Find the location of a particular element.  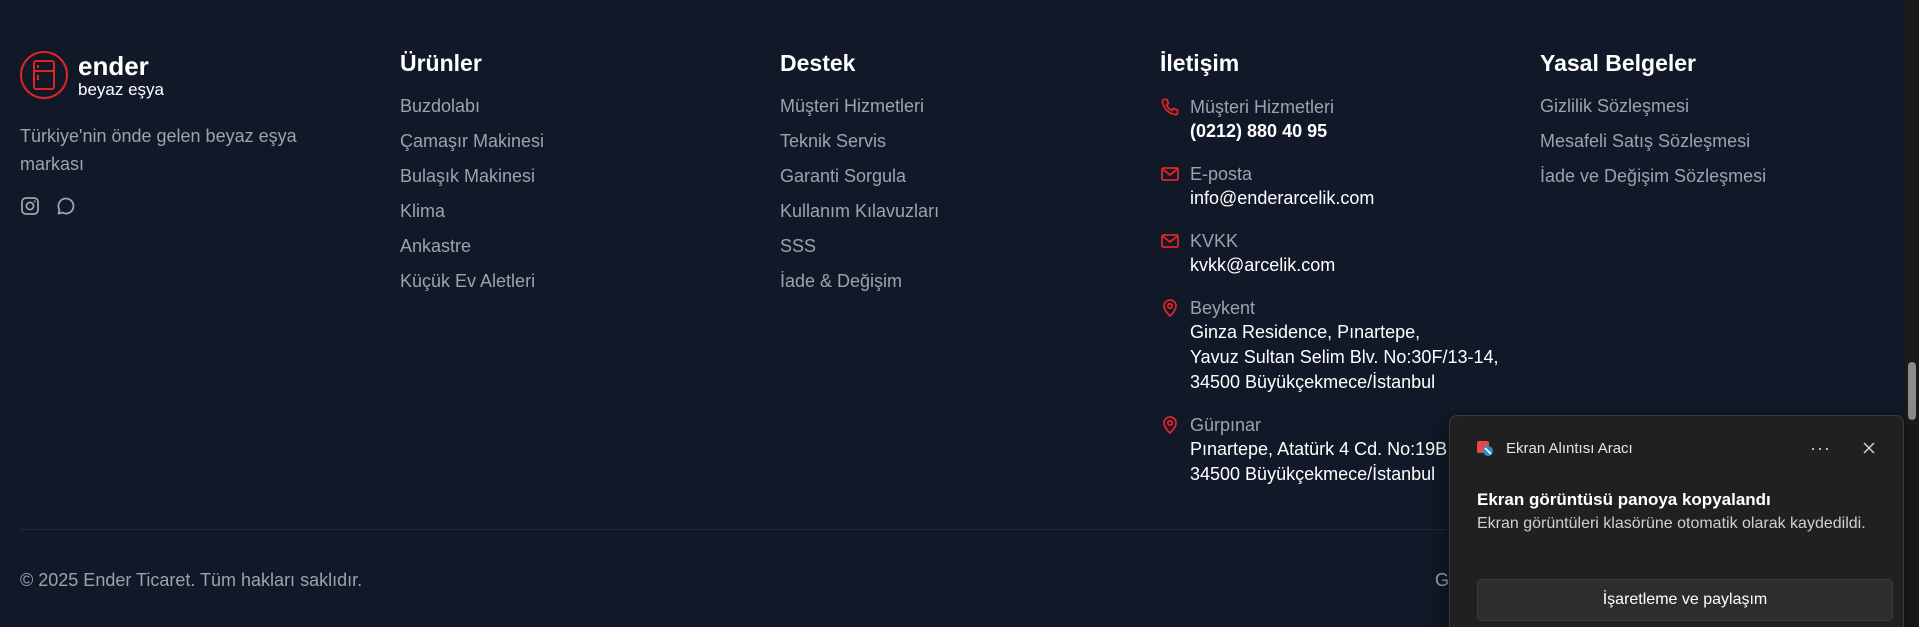

brand-subtitle: beyaz eşya is located at coordinates (121, 89).